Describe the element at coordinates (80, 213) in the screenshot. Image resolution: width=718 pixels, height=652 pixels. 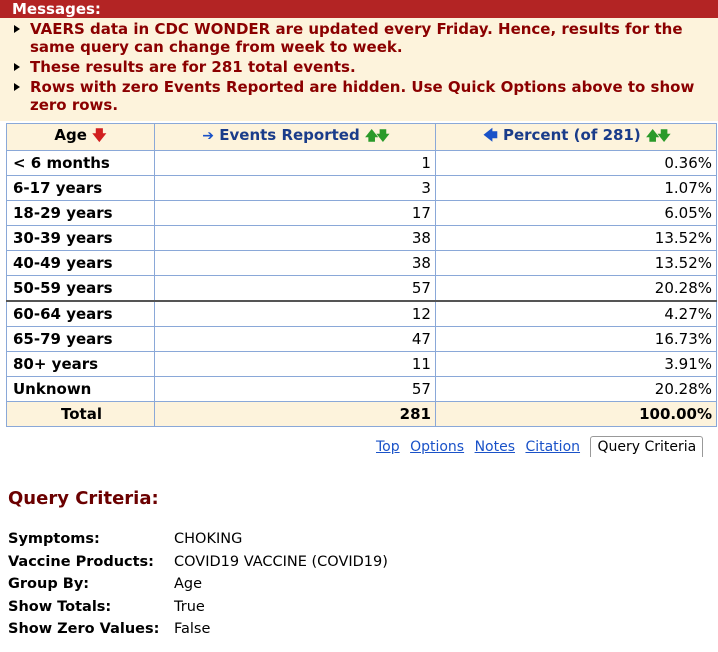
I see `row-age-label: 18-29 years` at that location.